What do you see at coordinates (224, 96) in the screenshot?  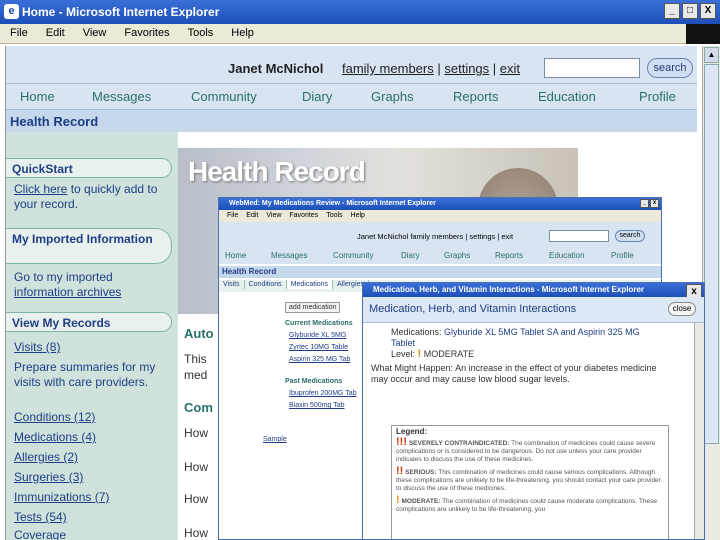 I see `nav-community: Community` at bounding box center [224, 96].